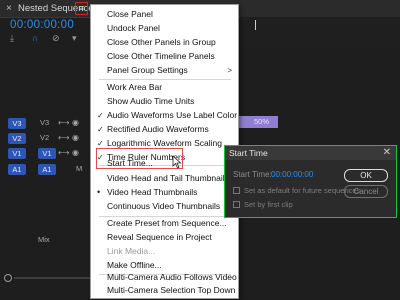  Describe the element at coordinates (164, 290) in the screenshot. I see `menu-item-multicam-selection-top-down: Multi-Camera Selection Top Down` at that location.